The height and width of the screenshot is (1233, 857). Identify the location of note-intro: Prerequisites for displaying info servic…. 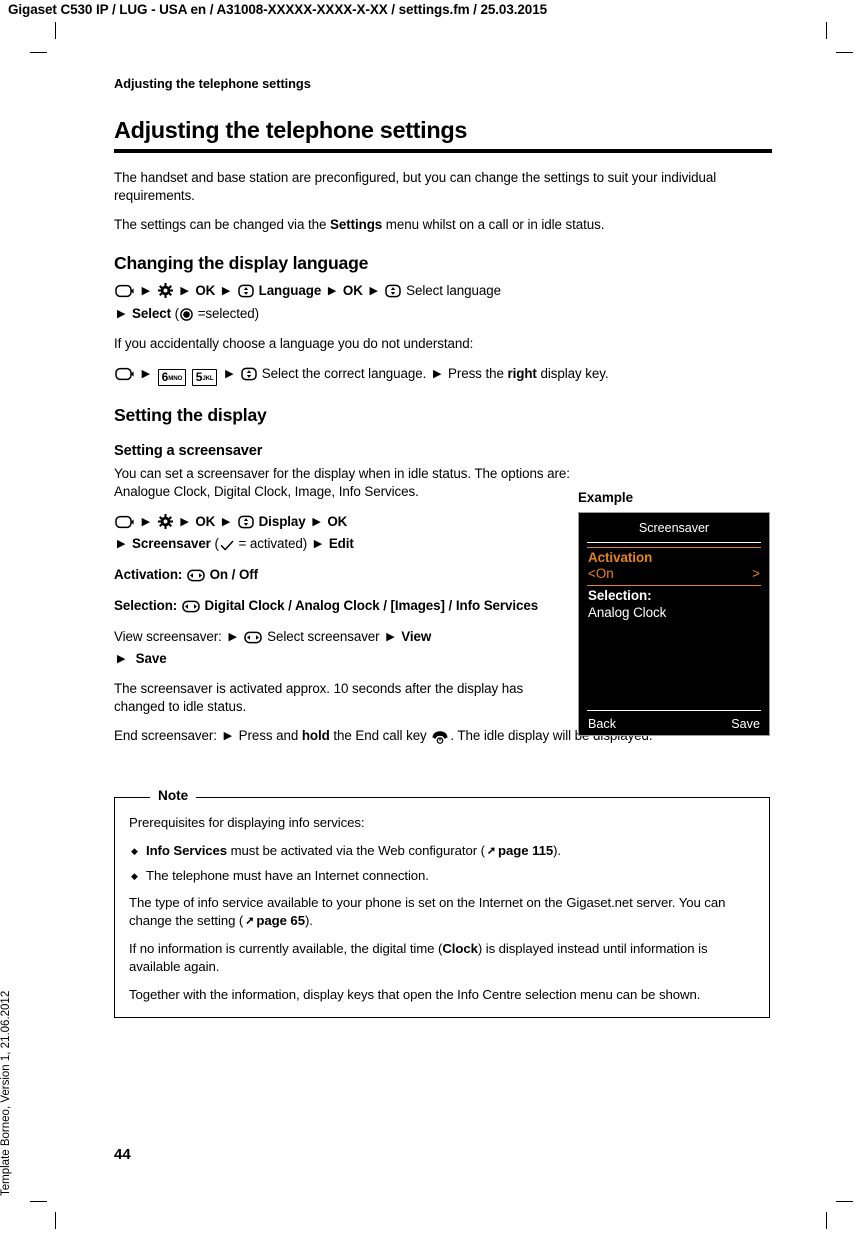
(247, 822).